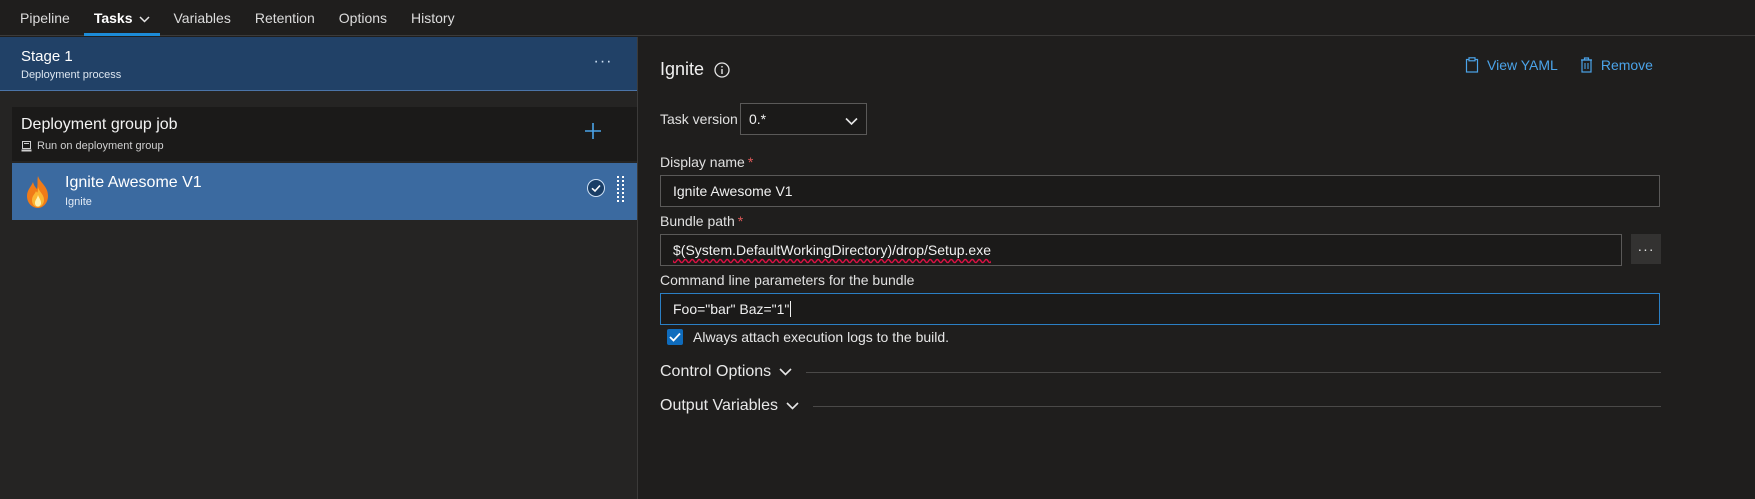  What do you see at coordinates (51, 17) in the screenshot?
I see `tab-pipeline: Pipeline` at bounding box center [51, 17].